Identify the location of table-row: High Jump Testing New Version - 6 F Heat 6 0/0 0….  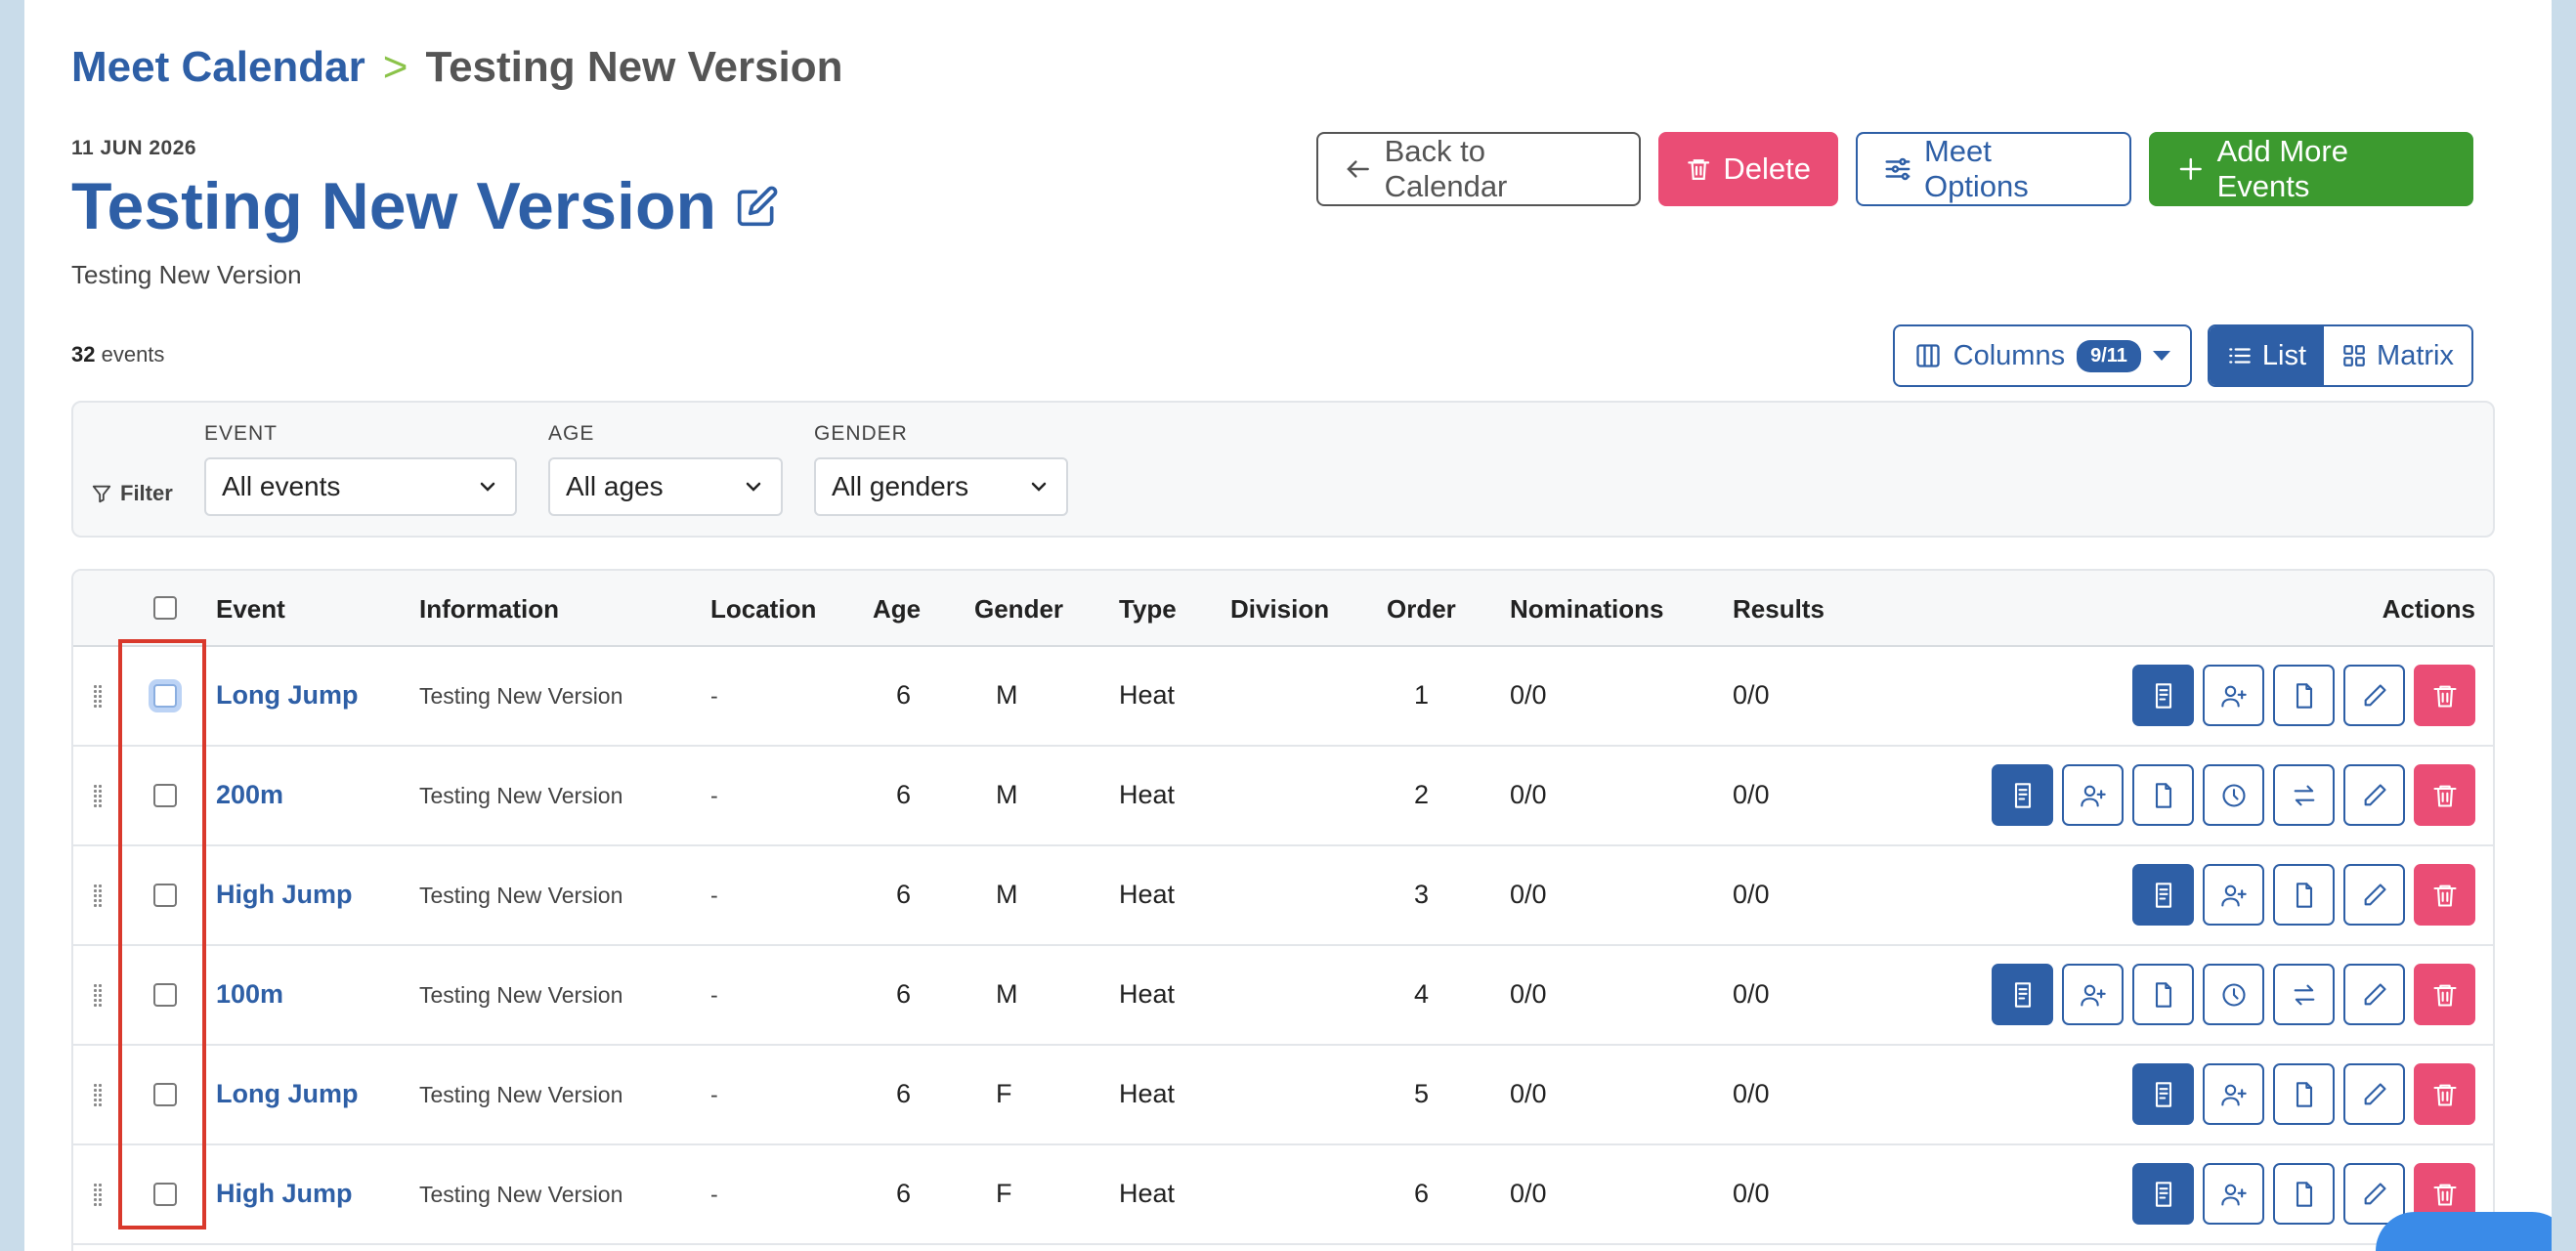
(1283, 1195).